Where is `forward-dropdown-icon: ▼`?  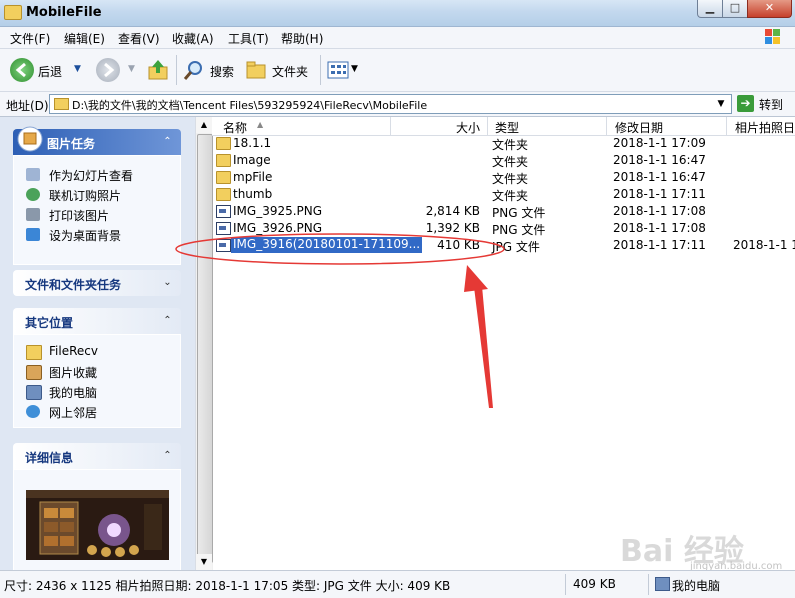
forward-dropdown-icon: ▼ is located at coordinates (131, 69).